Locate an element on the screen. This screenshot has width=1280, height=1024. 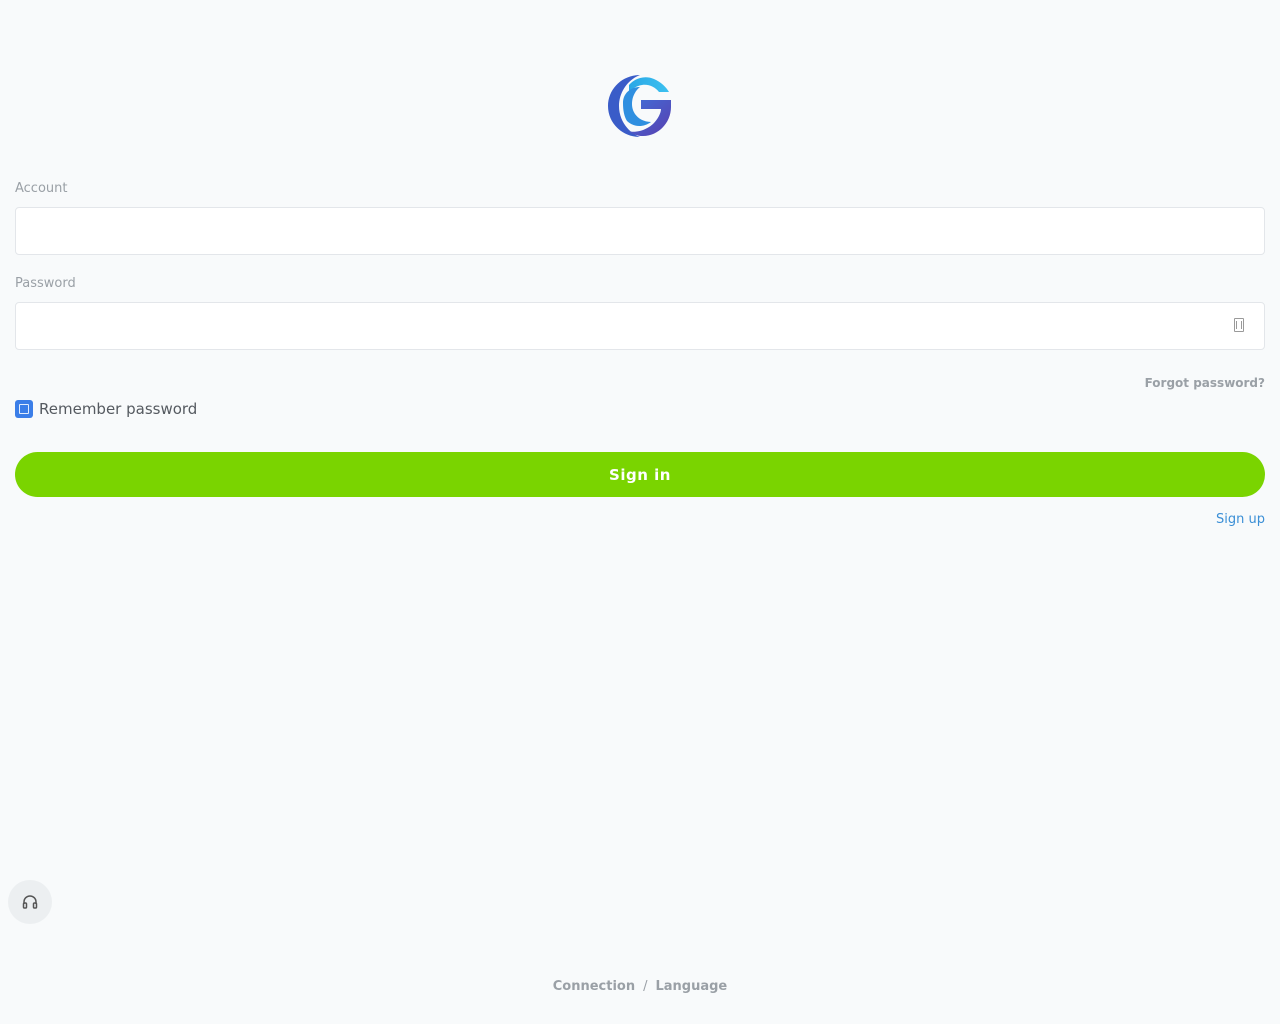
footer: Connection / Language is located at coordinates (640, 986).